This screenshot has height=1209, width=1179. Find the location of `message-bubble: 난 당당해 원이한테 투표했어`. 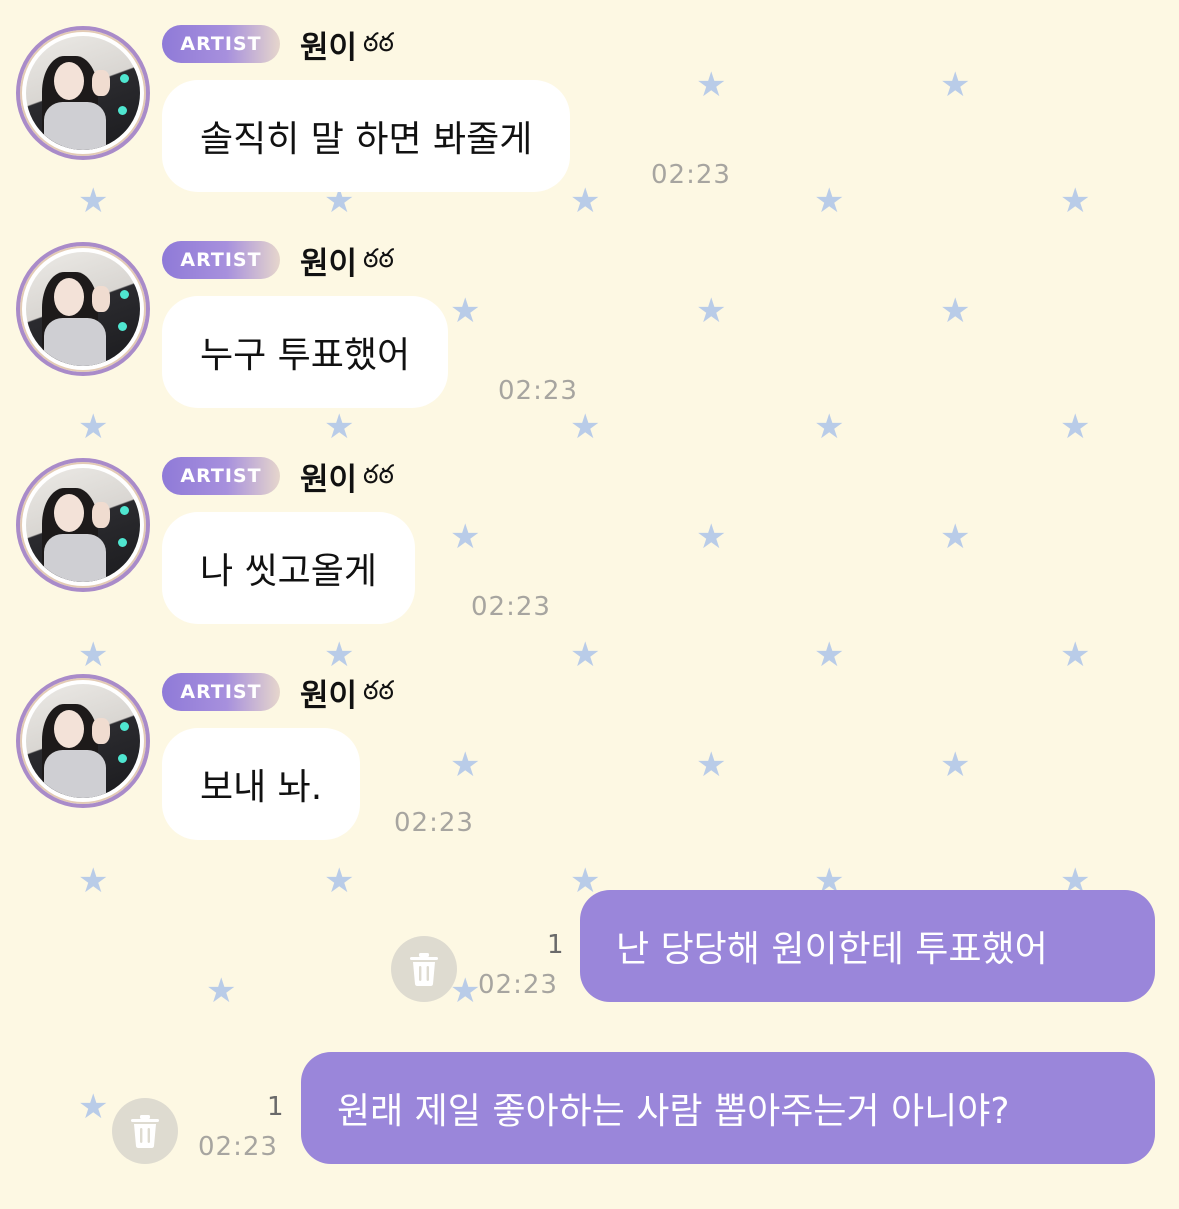

message-bubble: 난 당당해 원이한테 투표했어 is located at coordinates (867, 946).